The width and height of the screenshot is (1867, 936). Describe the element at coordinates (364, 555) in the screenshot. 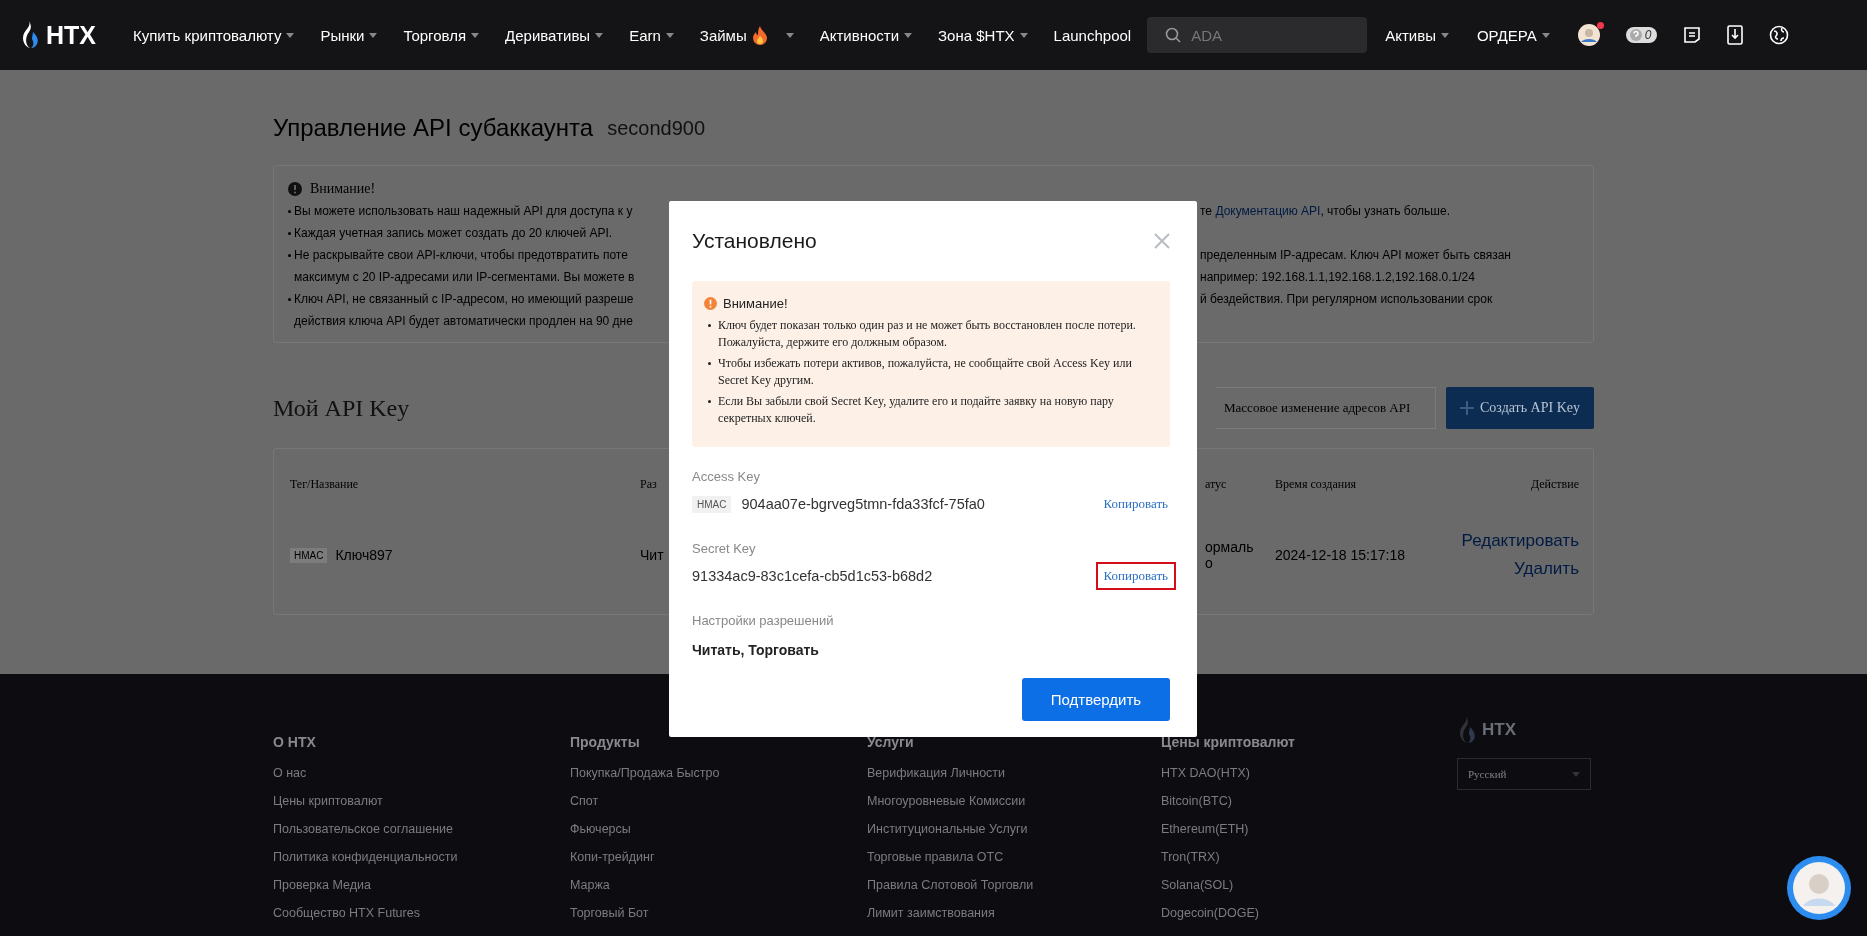

I see `table-cell: Ключ897` at that location.